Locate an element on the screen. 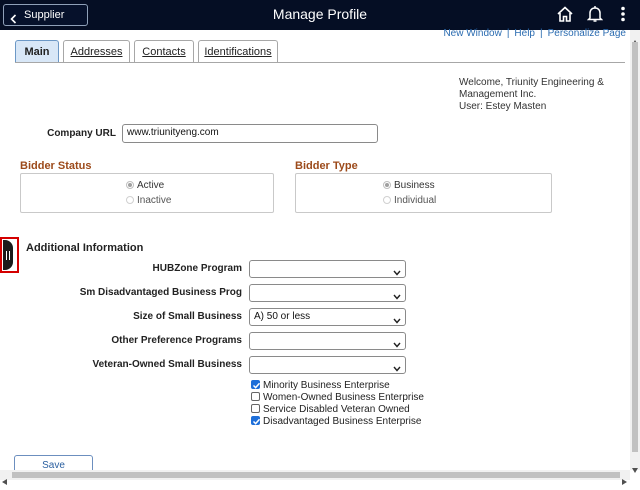  veteran-owned-select is located at coordinates (327, 365).